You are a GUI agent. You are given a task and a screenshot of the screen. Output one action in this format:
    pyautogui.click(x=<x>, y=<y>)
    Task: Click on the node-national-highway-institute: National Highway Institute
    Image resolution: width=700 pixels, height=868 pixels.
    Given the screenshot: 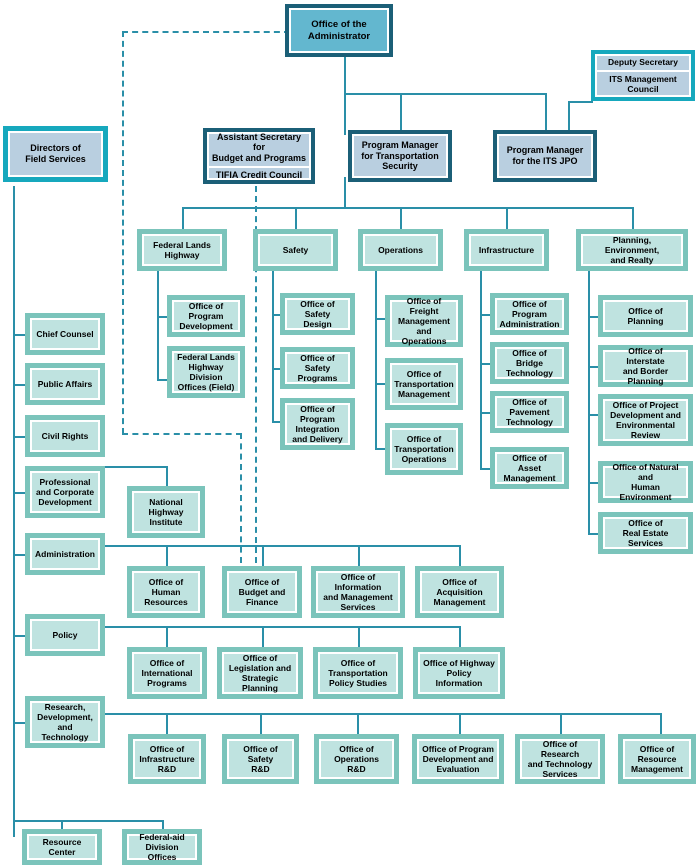 What is the action you would take?
    pyautogui.click(x=166, y=512)
    